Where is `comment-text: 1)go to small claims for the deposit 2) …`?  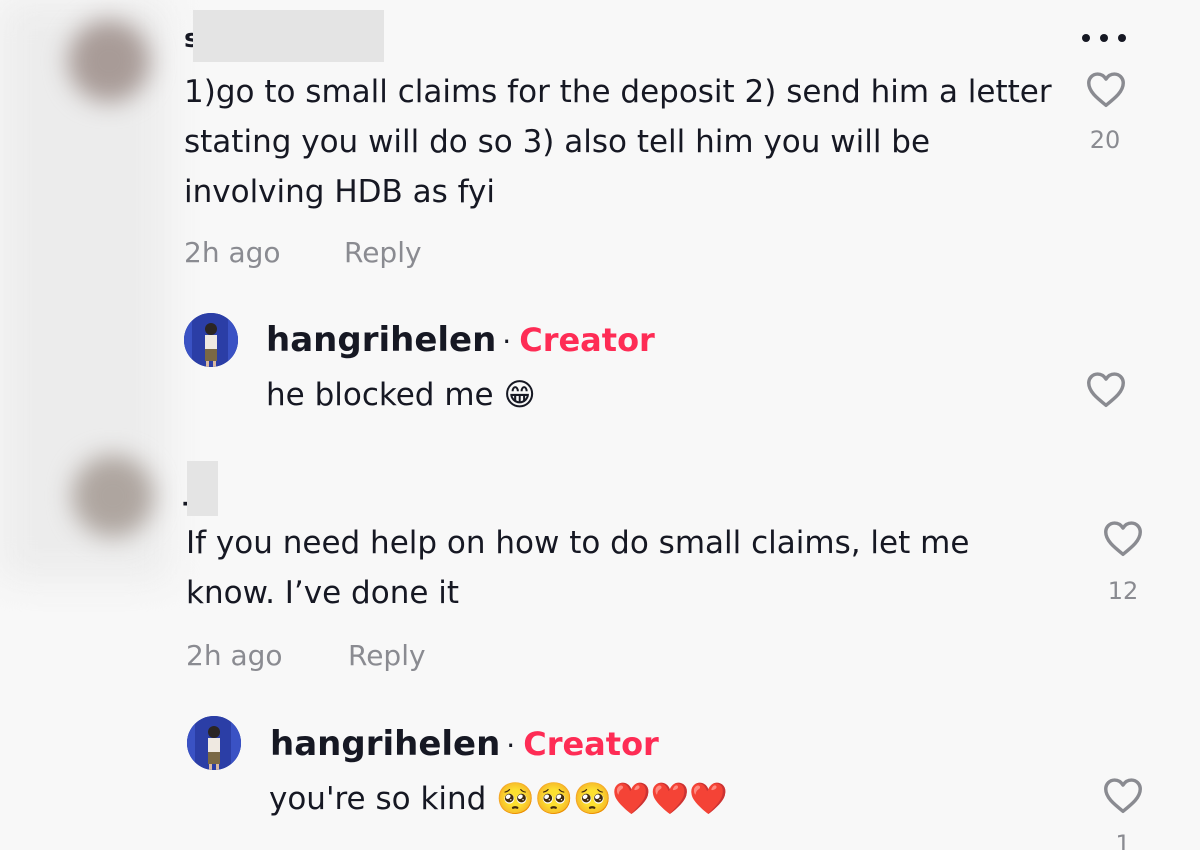
comment-text: 1)go to small claims for the deposit 2) … is located at coordinates (618, 142).